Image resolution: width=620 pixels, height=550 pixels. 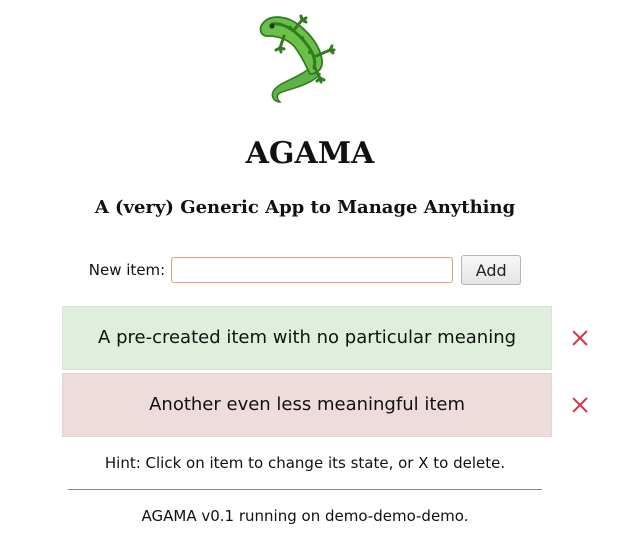 I want to click on list-item: Another even less meaningful item, so click(x=327, y=404).